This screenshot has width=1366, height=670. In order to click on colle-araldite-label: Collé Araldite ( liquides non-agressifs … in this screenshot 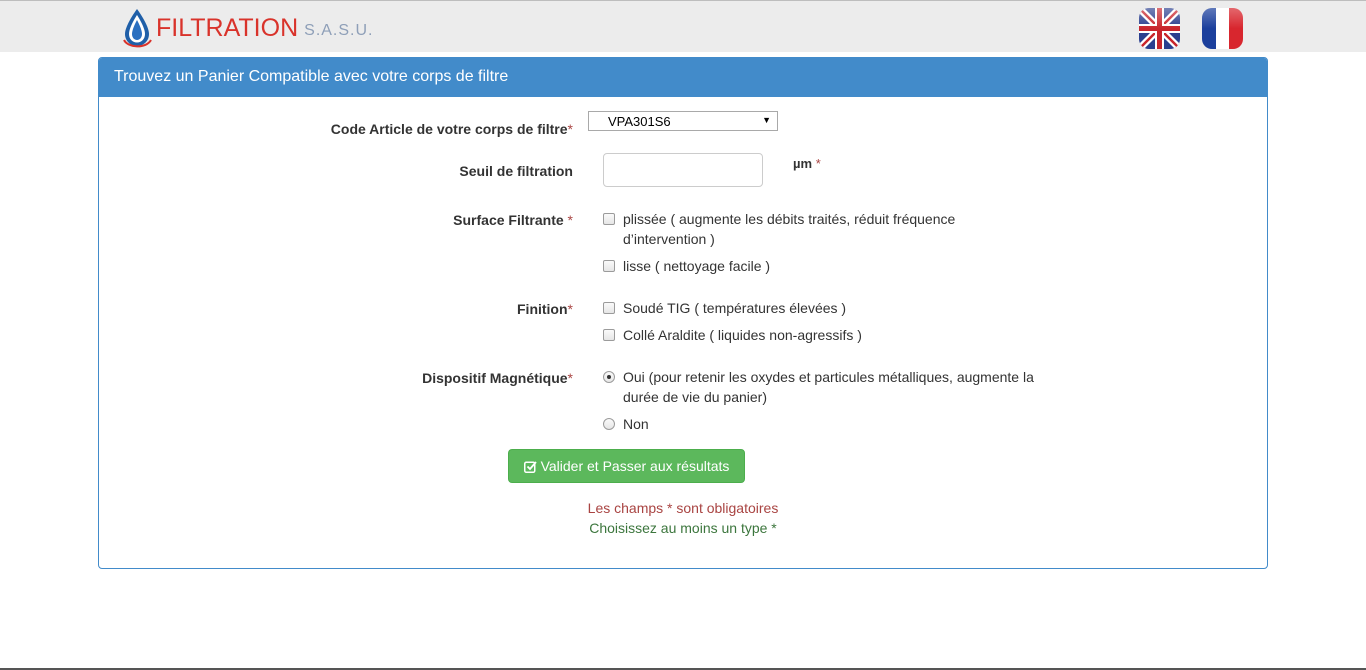, I will do `click(742, 335)`.